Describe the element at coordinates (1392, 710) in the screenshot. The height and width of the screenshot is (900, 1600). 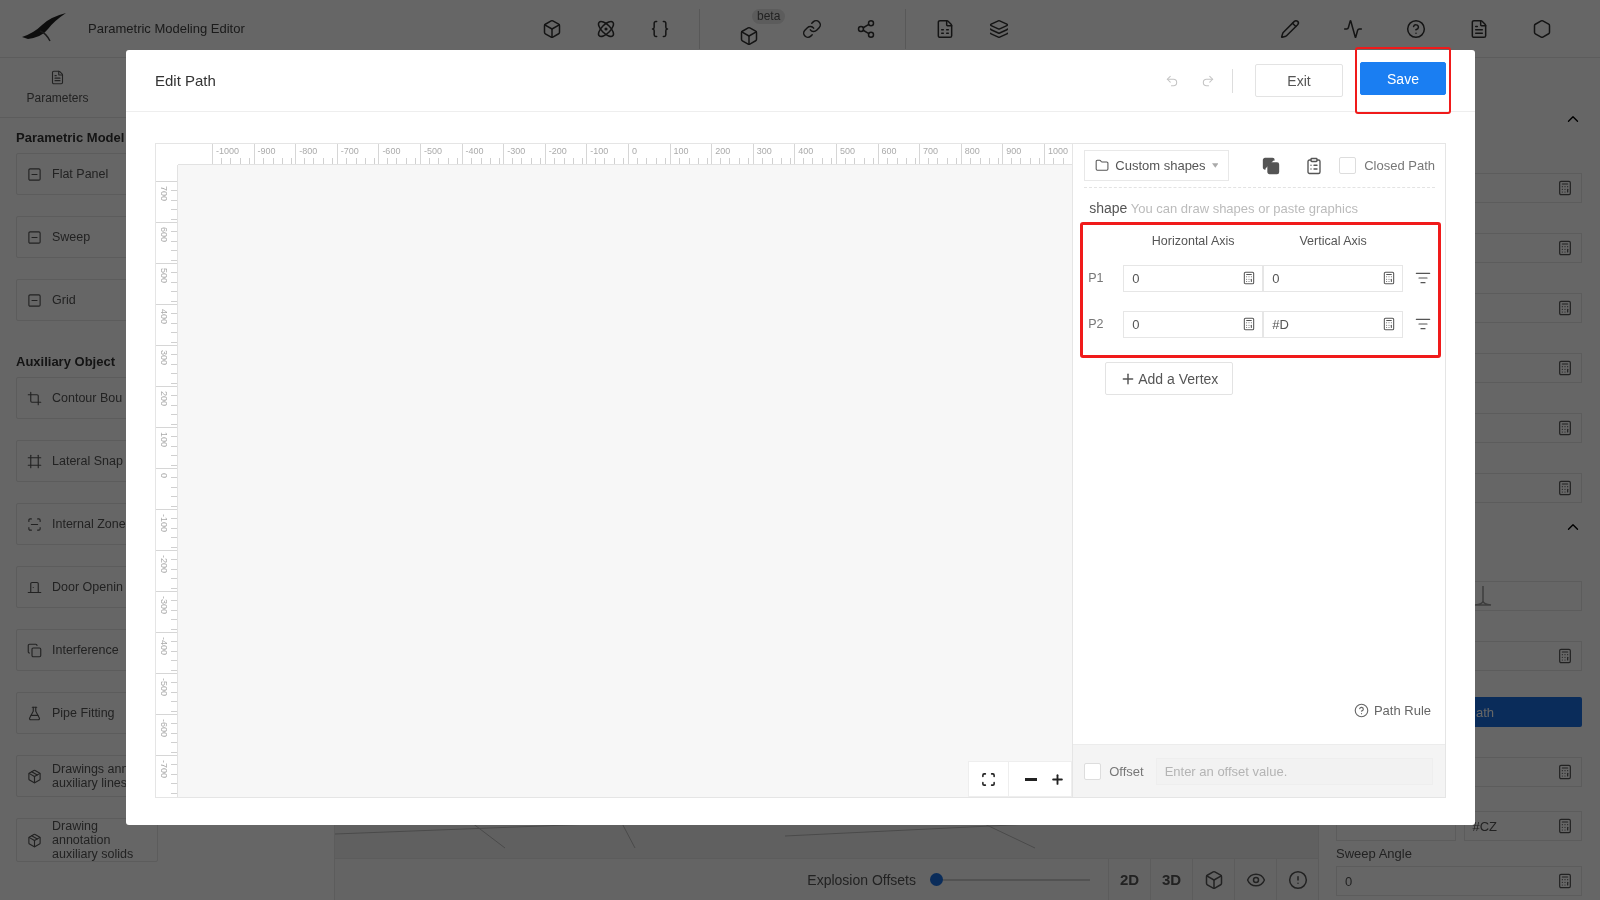
I see `path-rule-link: Path Rule` at that location.